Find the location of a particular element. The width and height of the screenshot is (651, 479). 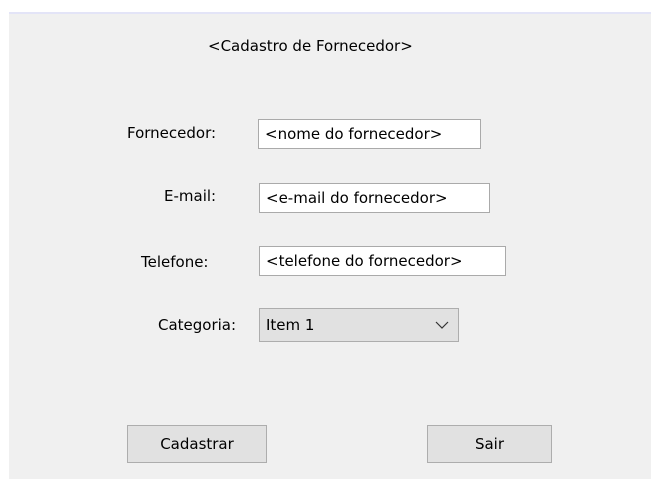

fornecedor-label: Fornecedor: is located at coordinates (172, 133).